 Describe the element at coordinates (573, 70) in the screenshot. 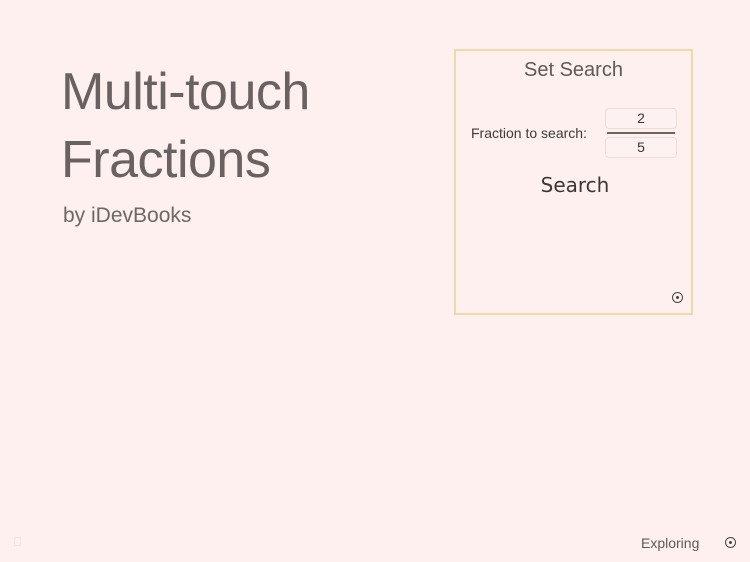

I see `panel-title: Set Search` at that location.